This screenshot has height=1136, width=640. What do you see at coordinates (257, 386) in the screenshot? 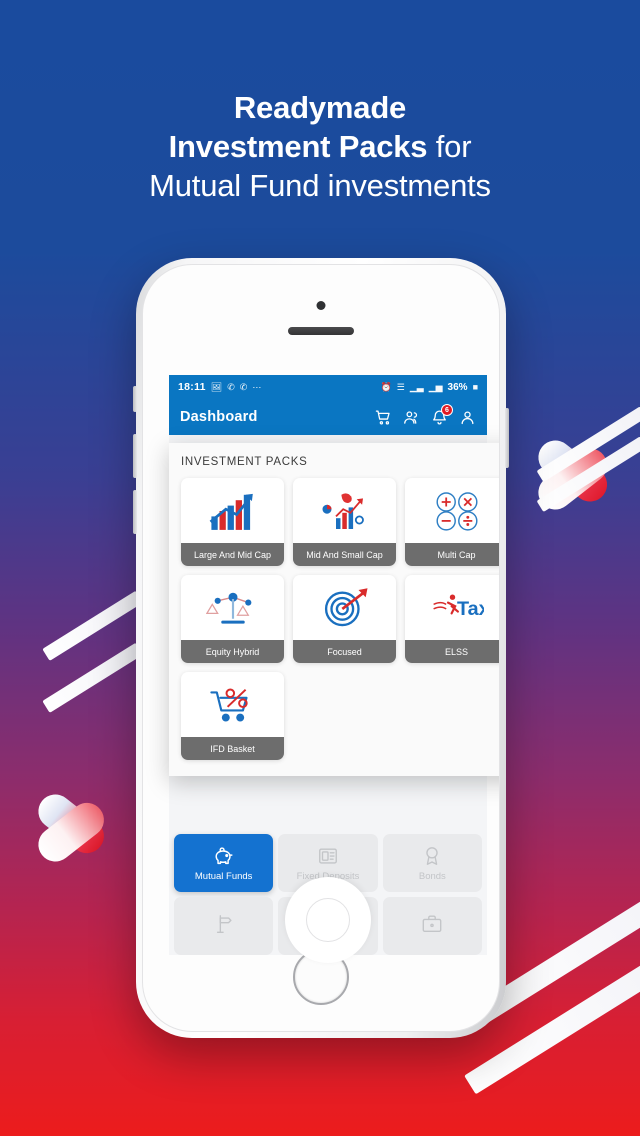
I see `more-dots-icon: ⋯` at bounding box center [257, 386].